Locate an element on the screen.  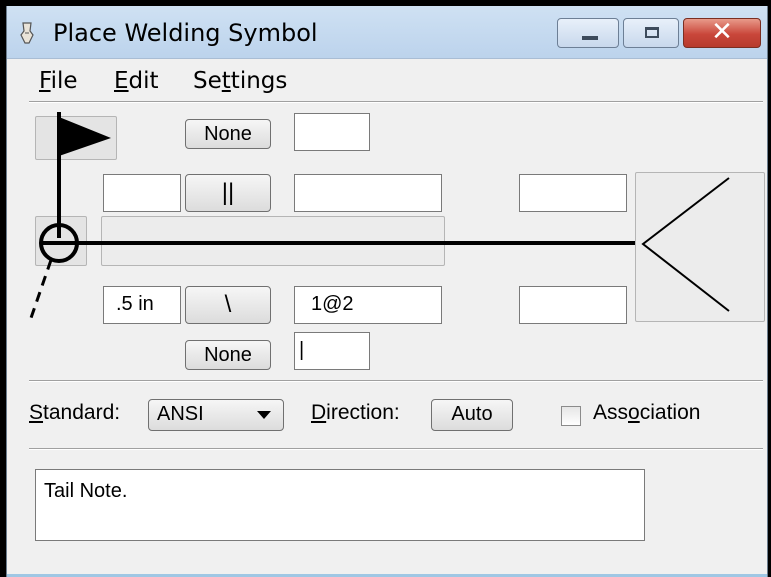
flag-button is located at coordinates (76, 138).